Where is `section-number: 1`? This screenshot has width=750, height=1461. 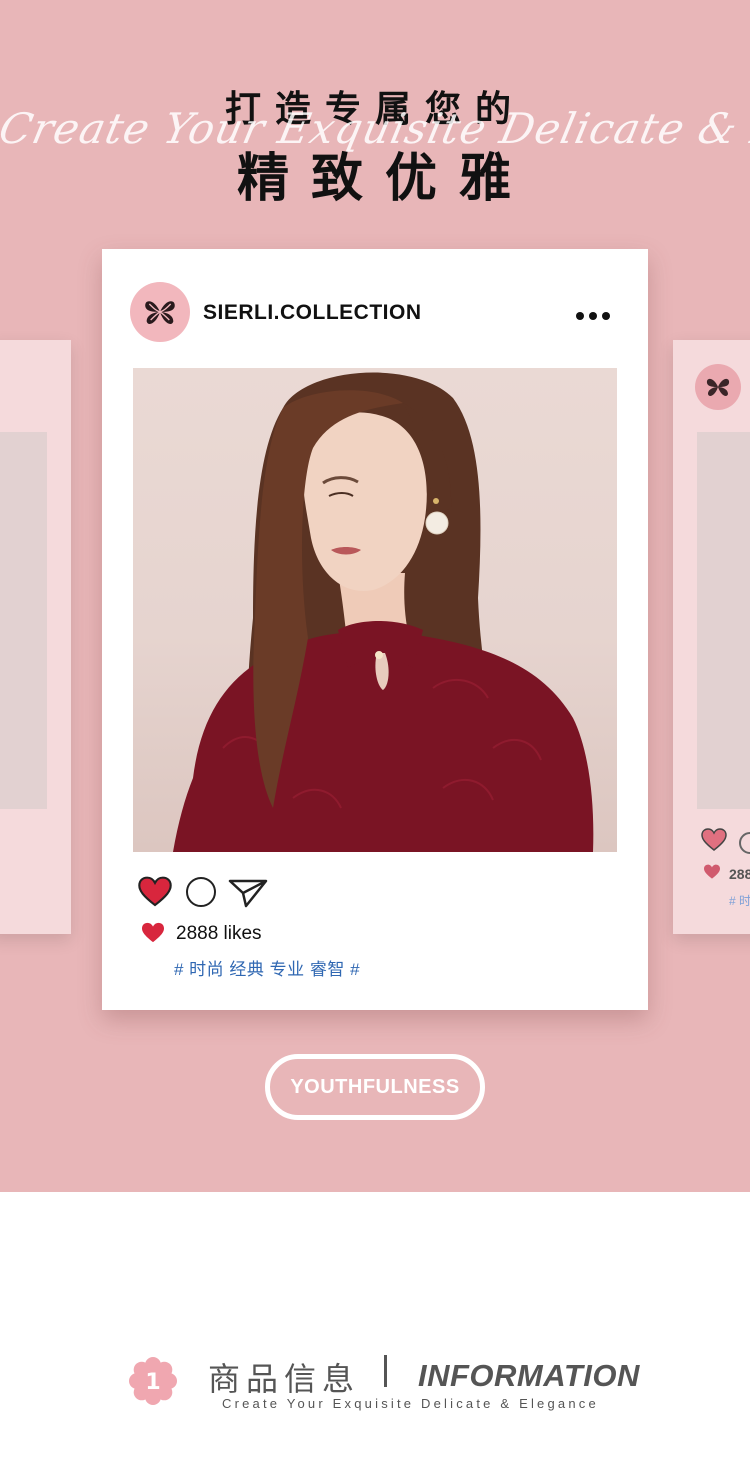 section-number: 1 is located at coordinates (152, 1382).